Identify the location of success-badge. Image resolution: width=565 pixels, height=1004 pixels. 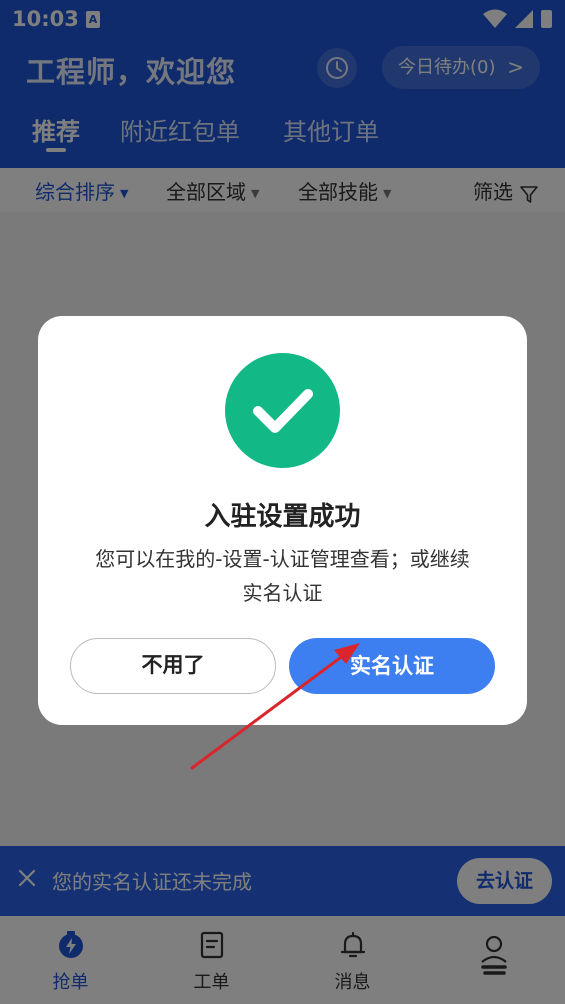
(282, 410).